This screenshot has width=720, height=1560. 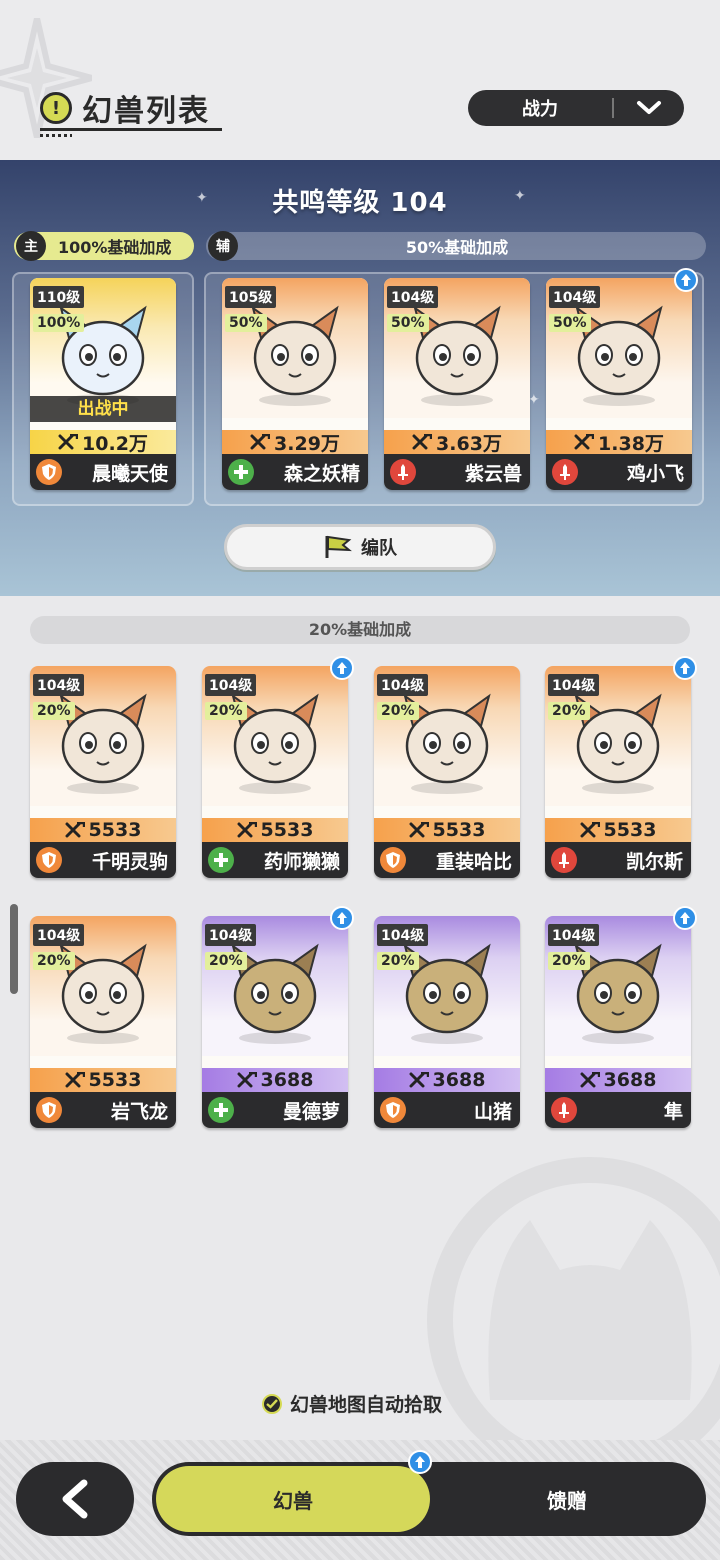 What do you see at coordinates (307, 443) in the screenshot?
I see `power-value: 3.29万` at bounding box center [307, 443].